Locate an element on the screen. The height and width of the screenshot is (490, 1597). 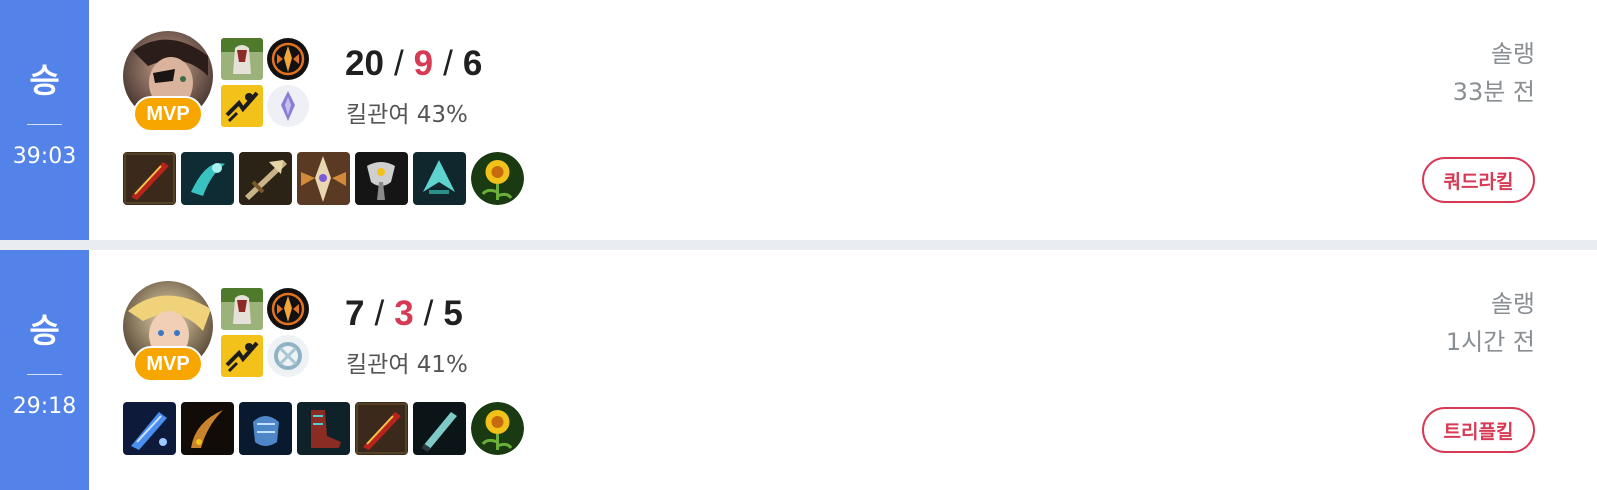
assists: 5 is located at coordinates (453, 313).